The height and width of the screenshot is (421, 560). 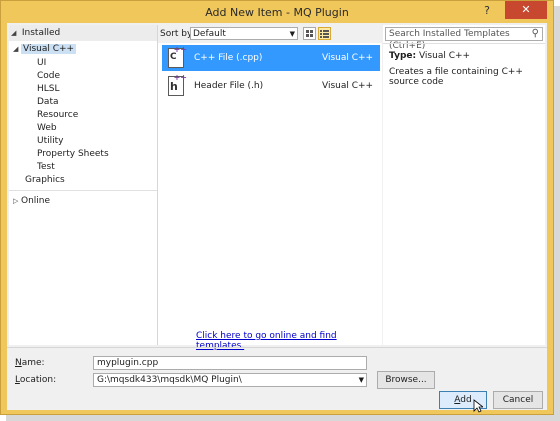 What do you see at coordinates (73, 154) in the screenshot?
I see `tree-item-property-sheets: Property Sheets` at bounding box center [73, 154].